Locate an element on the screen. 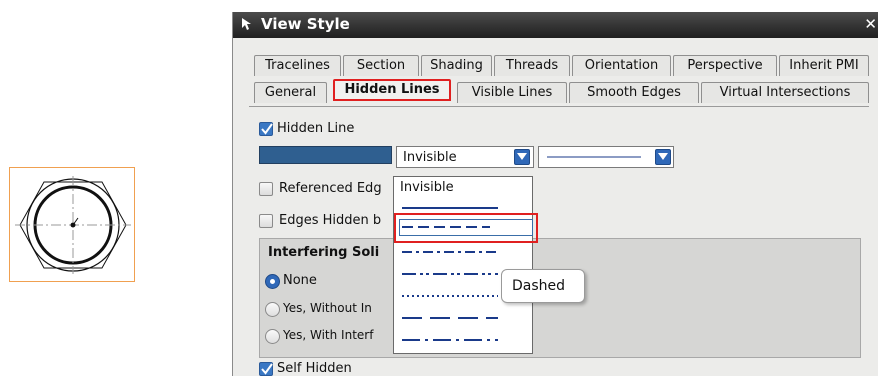 The image size is (878, 376). dialog-title: View Style is located at coordinates (305, 24).